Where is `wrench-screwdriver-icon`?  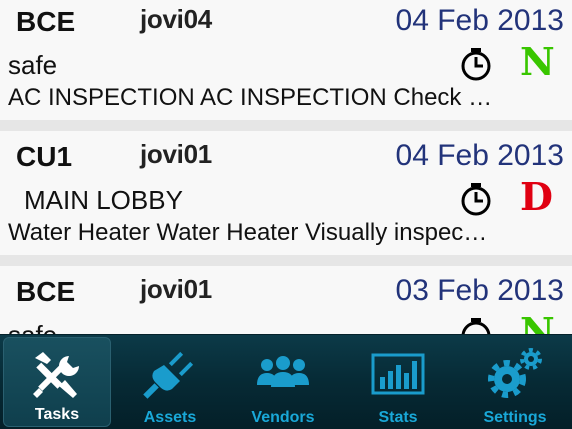 wrench-screwdriver-icon is located at coordinates (56, 375).